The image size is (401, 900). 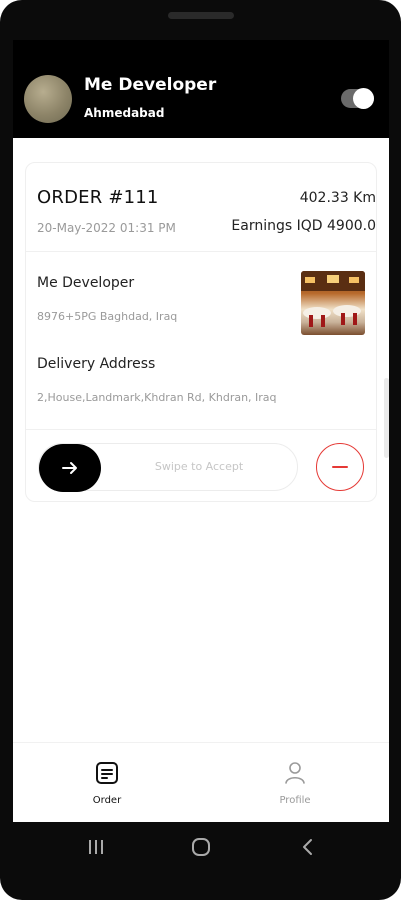 What do you see at coordinates (199, 466) in the screenshot?
I see `swipe-label: Swipe to Accept` at bounding box center [199, 466].